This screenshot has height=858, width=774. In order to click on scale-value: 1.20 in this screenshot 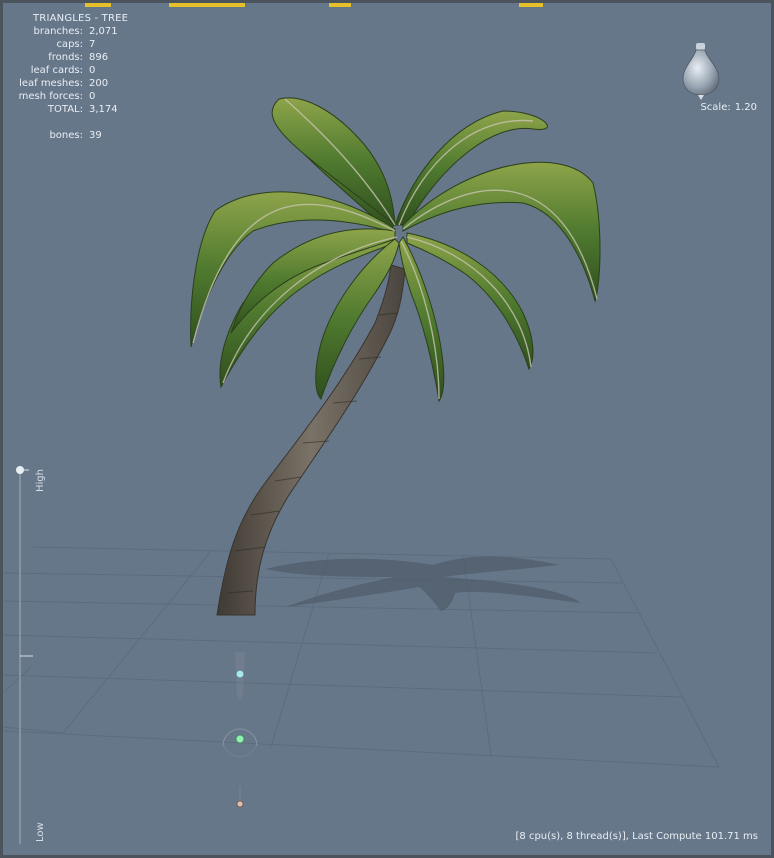, I will do `click(745, 107)`.